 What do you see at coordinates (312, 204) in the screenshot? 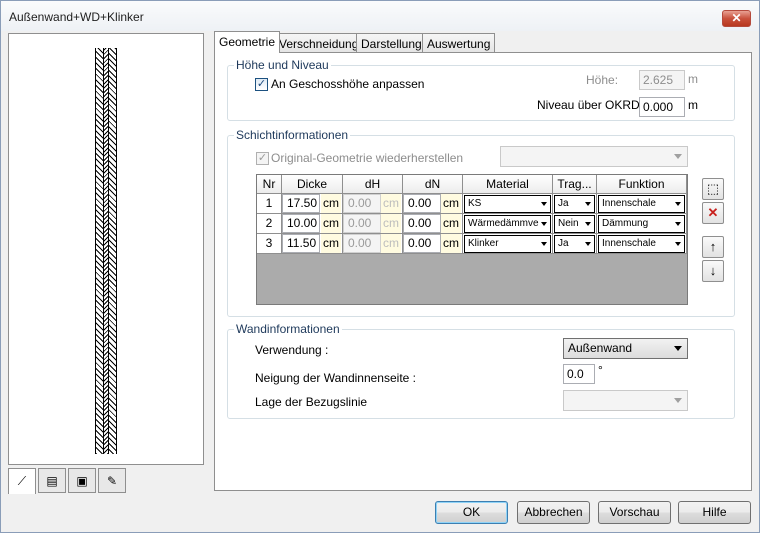
I see `row-1-dicke: 17.50 cm` at bounding box center [312, 204].